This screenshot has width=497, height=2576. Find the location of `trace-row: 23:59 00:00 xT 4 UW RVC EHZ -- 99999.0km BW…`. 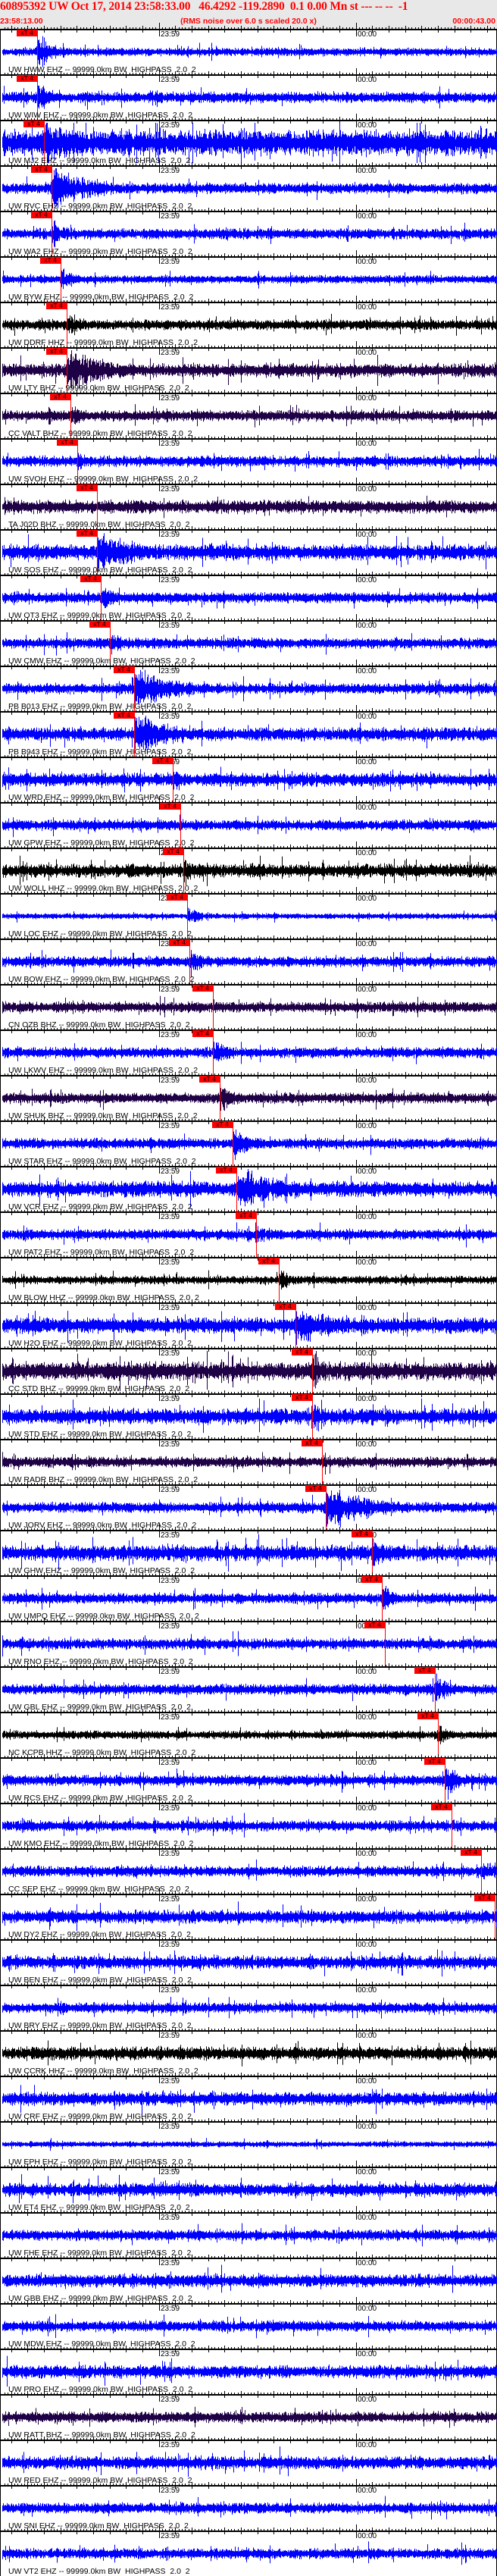

trace-row: 23:59 00:00 xT 4 UW RVC EHZ -- 99999.0km BW… is located at coordinates (249, 185).